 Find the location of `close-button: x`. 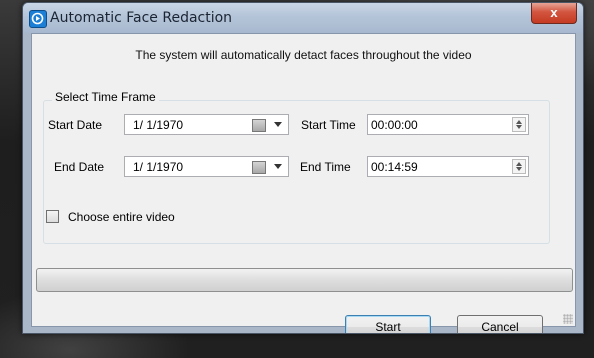

close-button: x is located at coordinates (554, 13).